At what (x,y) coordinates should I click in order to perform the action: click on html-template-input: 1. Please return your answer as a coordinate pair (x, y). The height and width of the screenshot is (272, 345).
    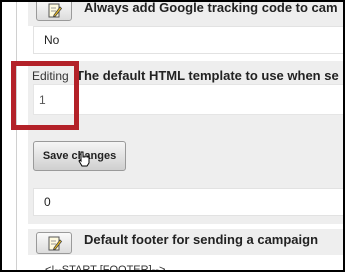
    Looking at the image, I should click on (188, 99).